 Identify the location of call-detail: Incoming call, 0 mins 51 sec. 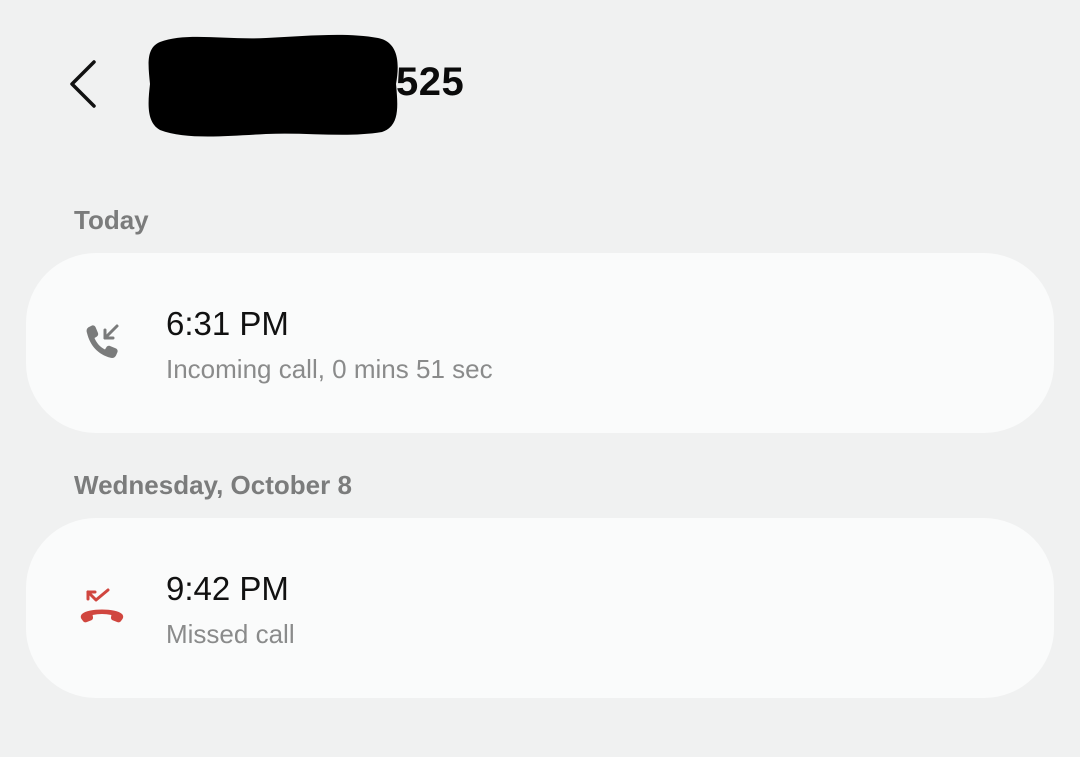
(329, 369).